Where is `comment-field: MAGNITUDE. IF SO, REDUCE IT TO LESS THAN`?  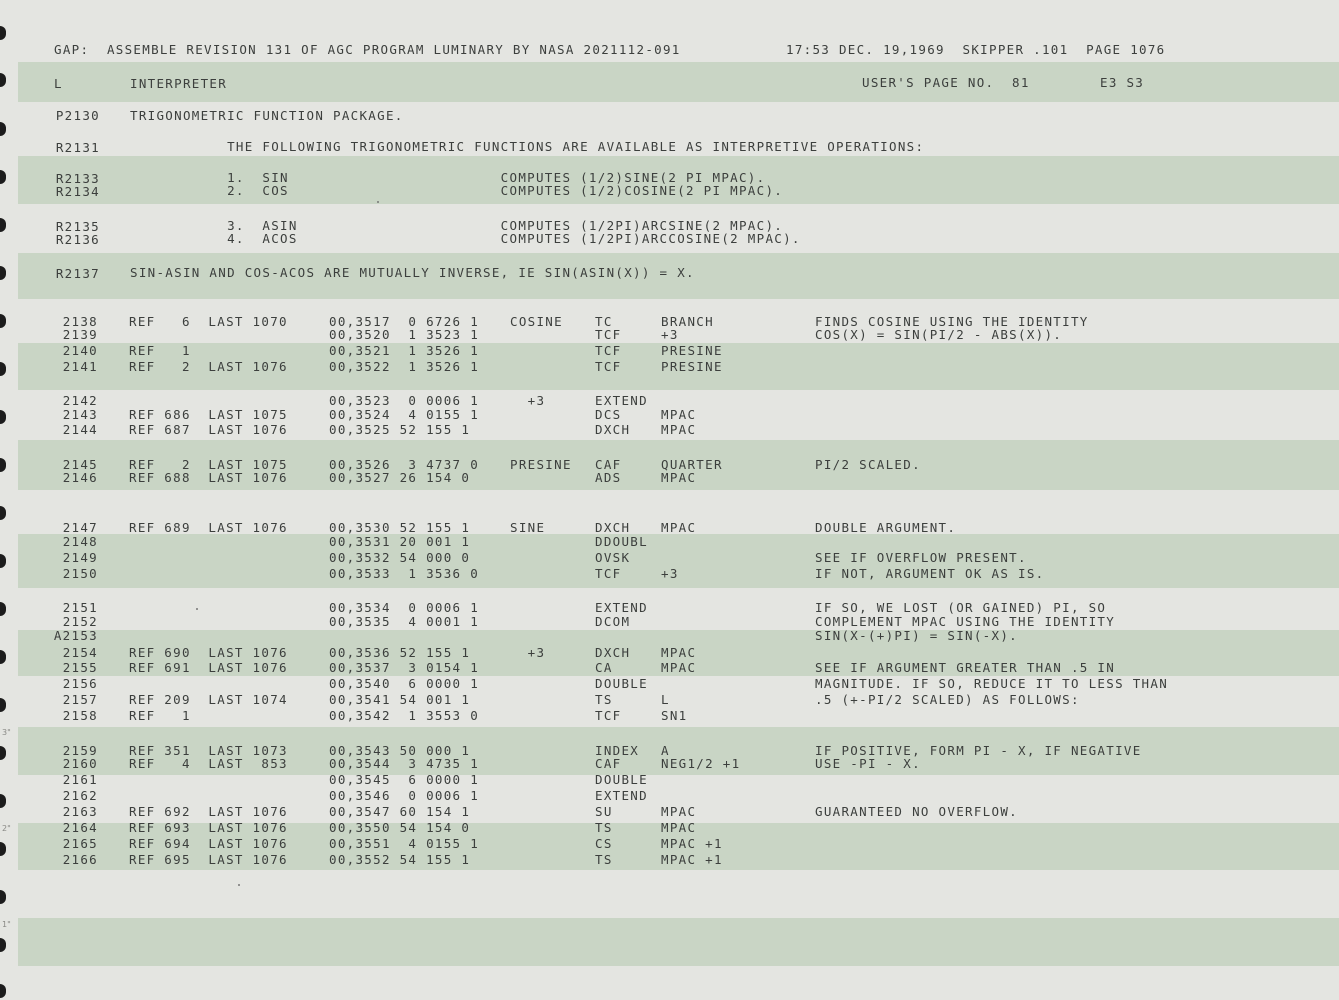
comment-field: MAGNITUDE. IF SO, REDUCE IT TO LESS THAN is located at coordinates (992, 683).